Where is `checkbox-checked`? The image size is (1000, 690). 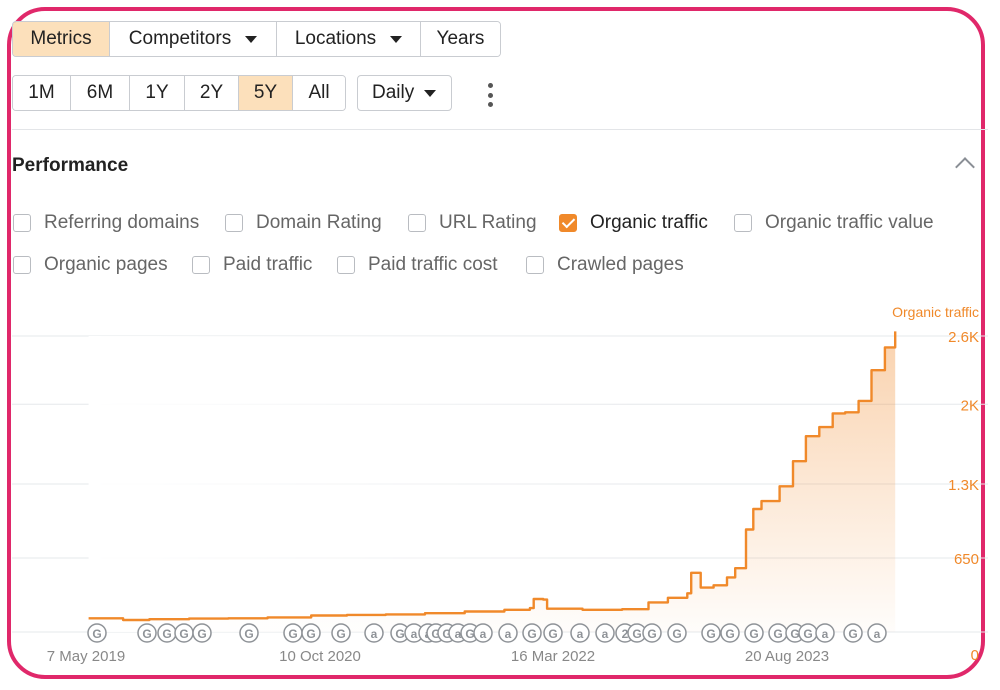 checkbox-checked is located at coordinates (568, 223).